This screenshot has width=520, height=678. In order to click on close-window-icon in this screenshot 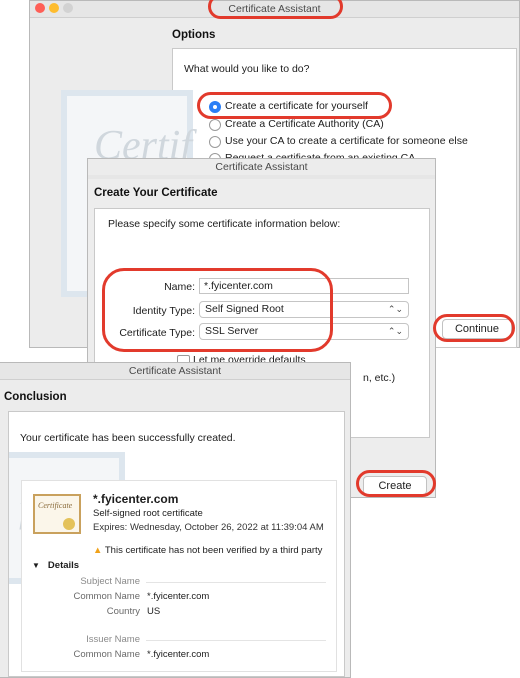, I will do `click(40, 8)`.